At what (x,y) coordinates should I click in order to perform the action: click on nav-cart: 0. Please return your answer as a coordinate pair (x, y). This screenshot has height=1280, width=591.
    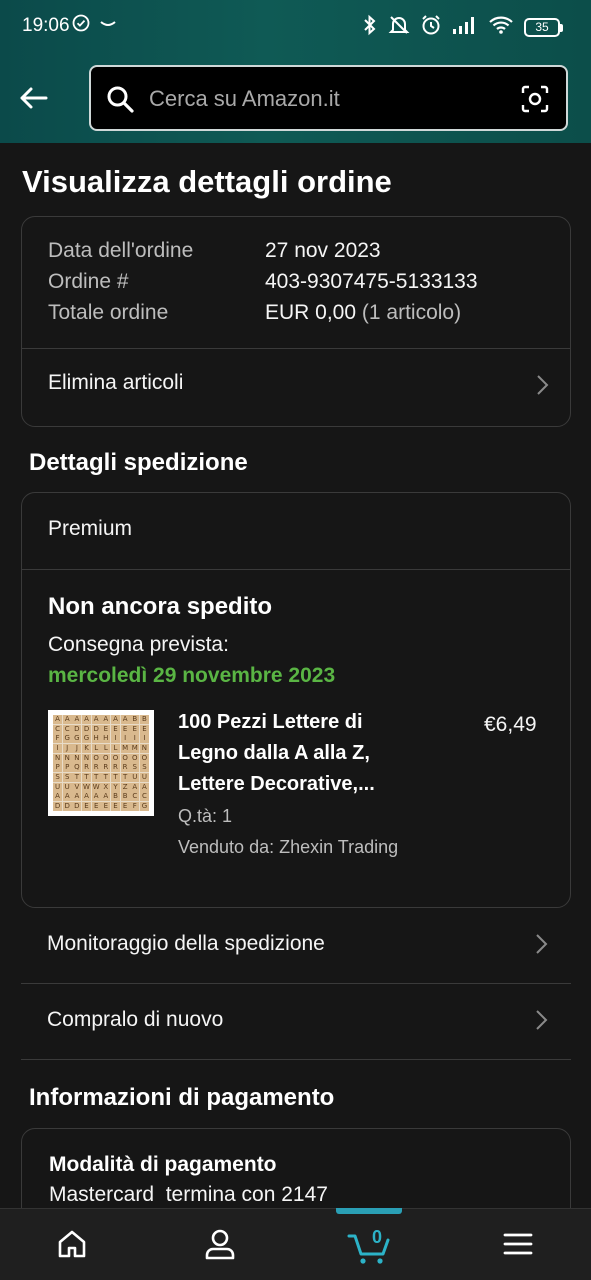
    Looking at the image, I should click on (370, 1246).